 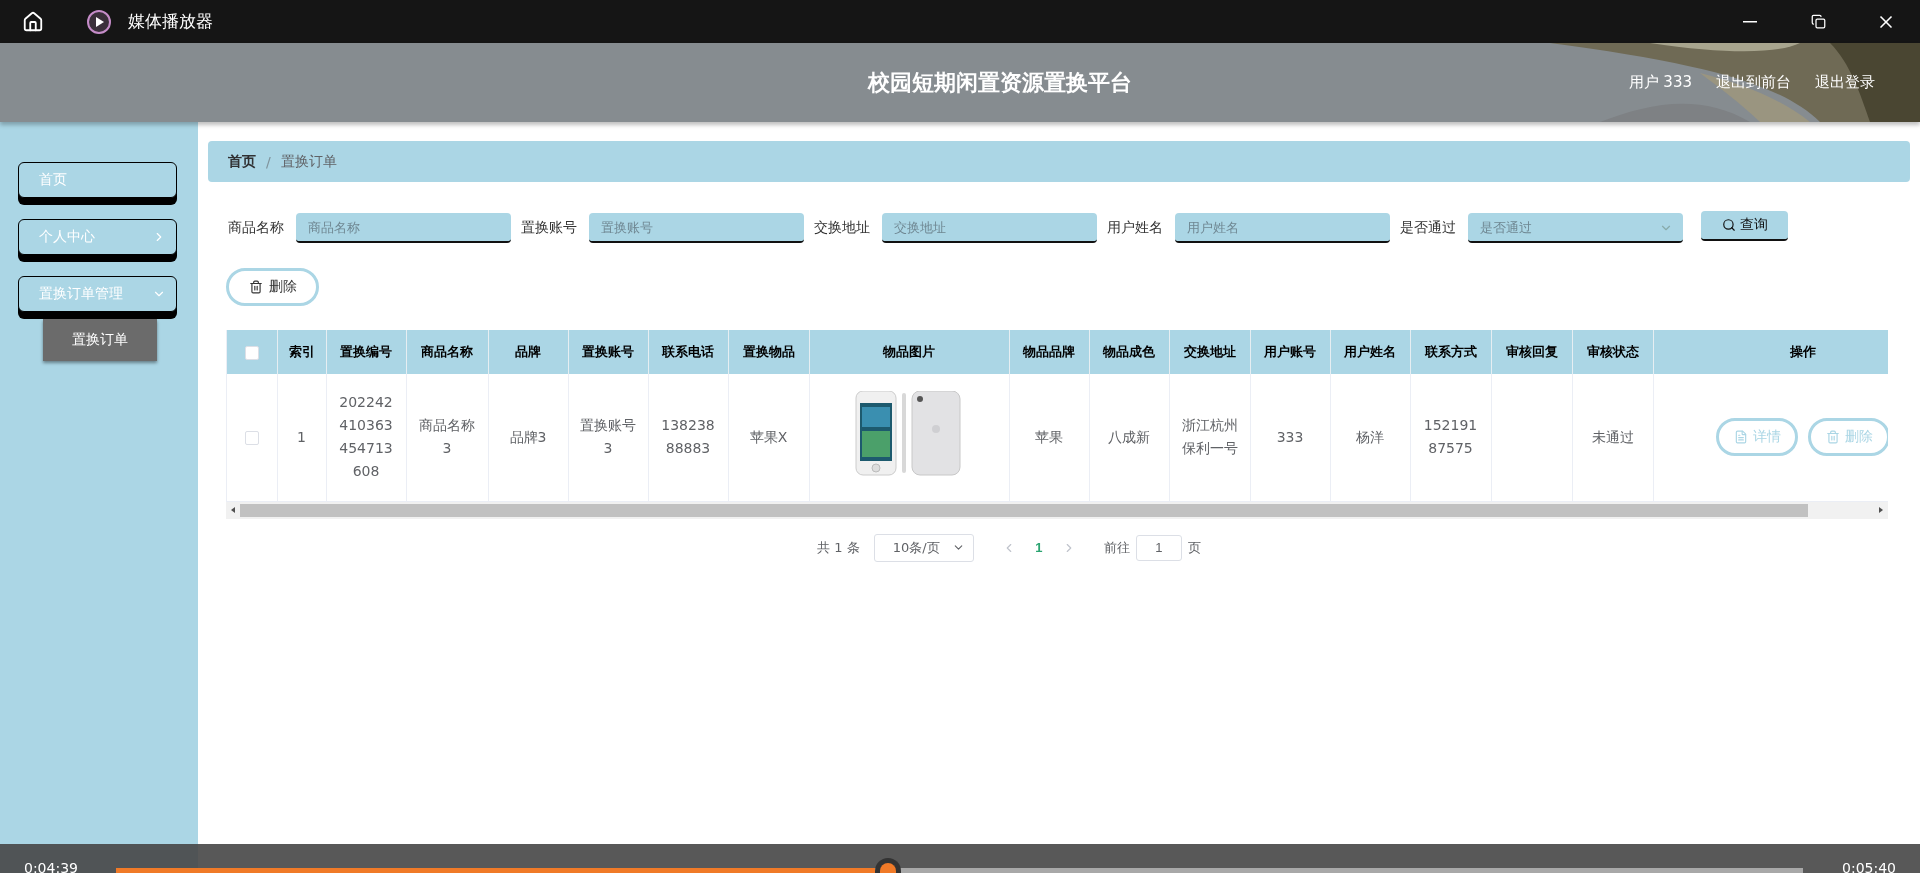 I want to click on column-header: 物品成色, so click(x=1129, y=352).